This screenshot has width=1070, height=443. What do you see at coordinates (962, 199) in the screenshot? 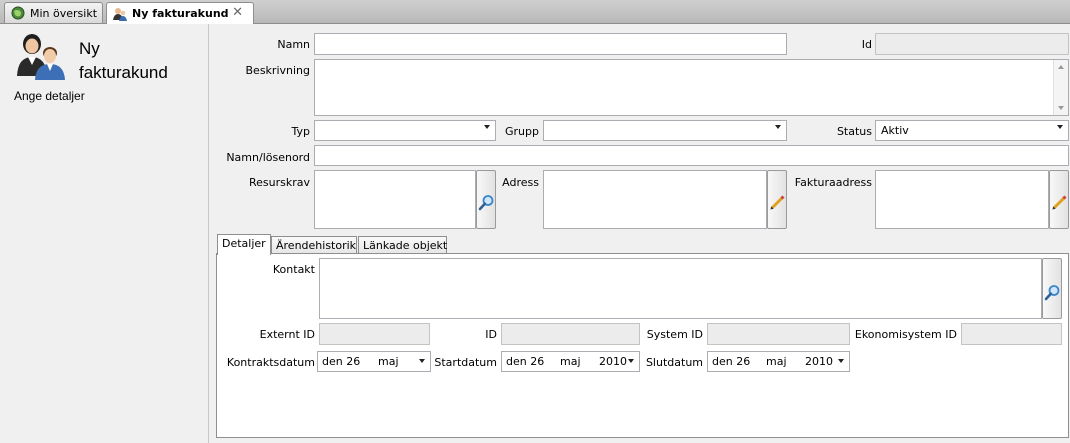
I see `fakturaadress-field` at bounding box center [962, 199].